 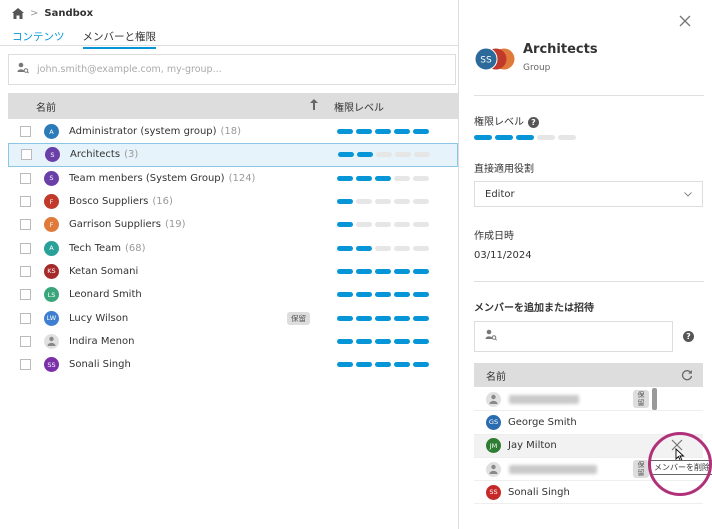 What do you see at coordinates (553, 469) in the screenshot?
I see `redacted-name` at bounding box center [553, 469].